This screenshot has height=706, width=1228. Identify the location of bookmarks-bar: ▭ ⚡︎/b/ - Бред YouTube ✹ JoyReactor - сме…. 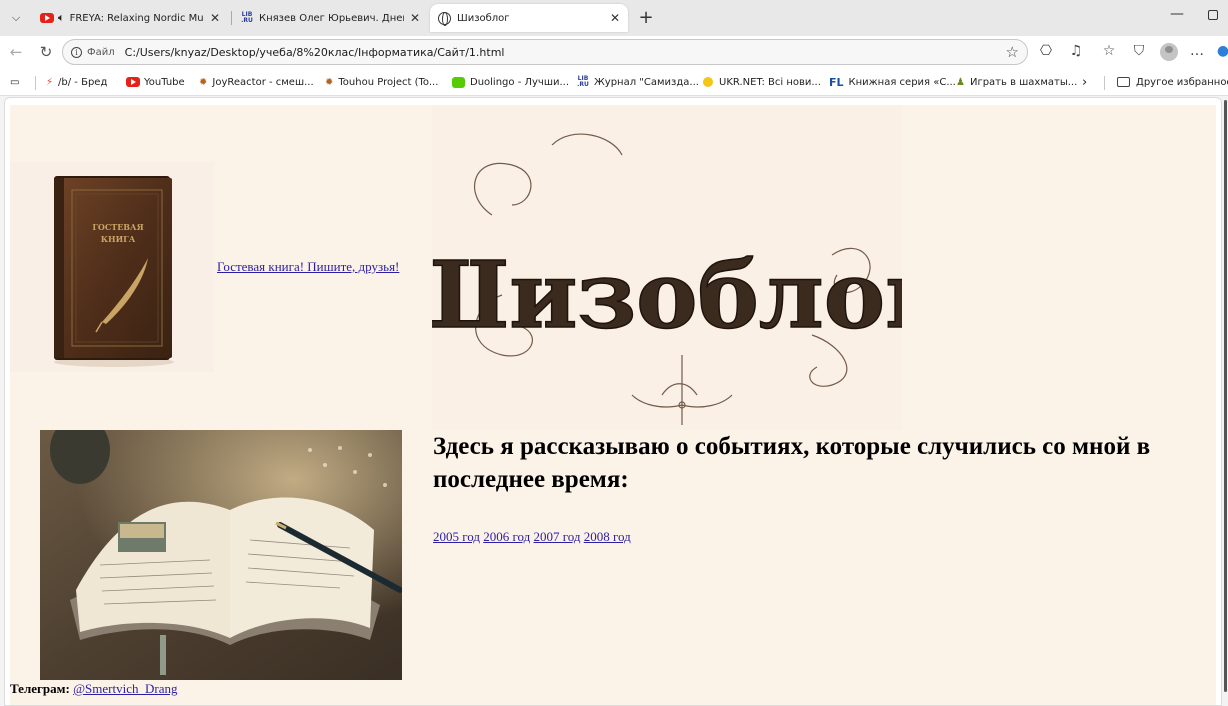
(614, 82).